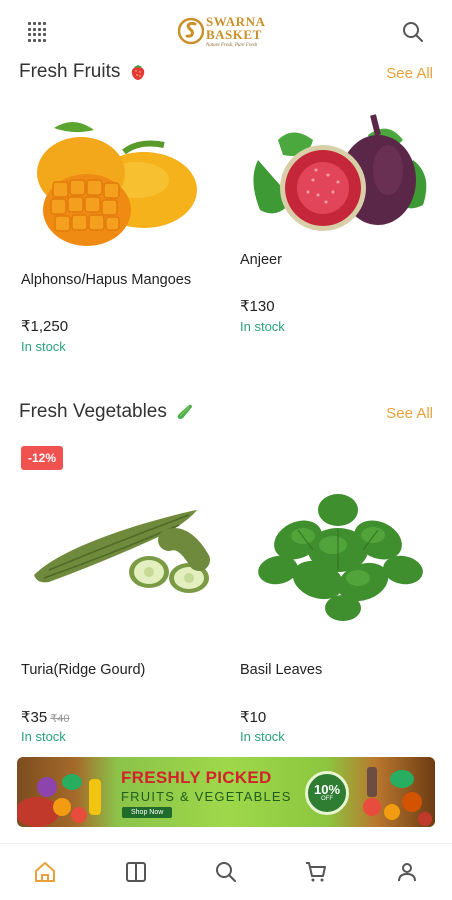 This screenshot has width=452, height=900. I want to click on strawberry-icon, so click(138, 72).